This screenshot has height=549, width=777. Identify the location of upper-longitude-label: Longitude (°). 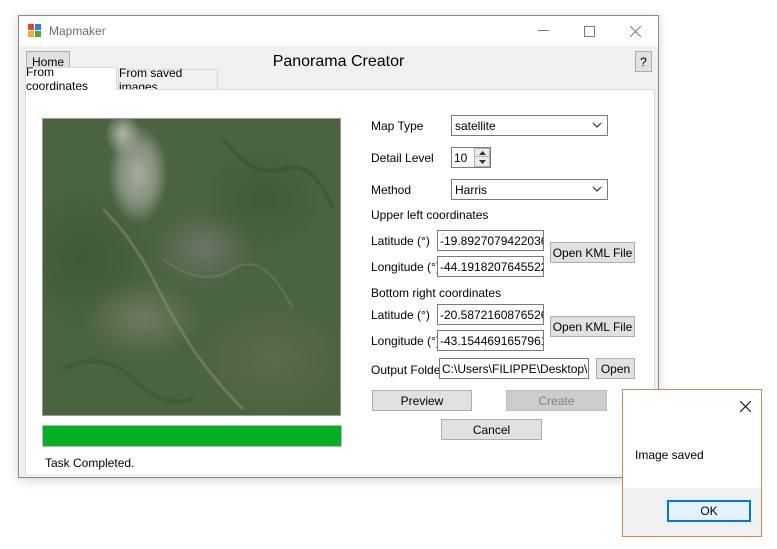
(405, 267).